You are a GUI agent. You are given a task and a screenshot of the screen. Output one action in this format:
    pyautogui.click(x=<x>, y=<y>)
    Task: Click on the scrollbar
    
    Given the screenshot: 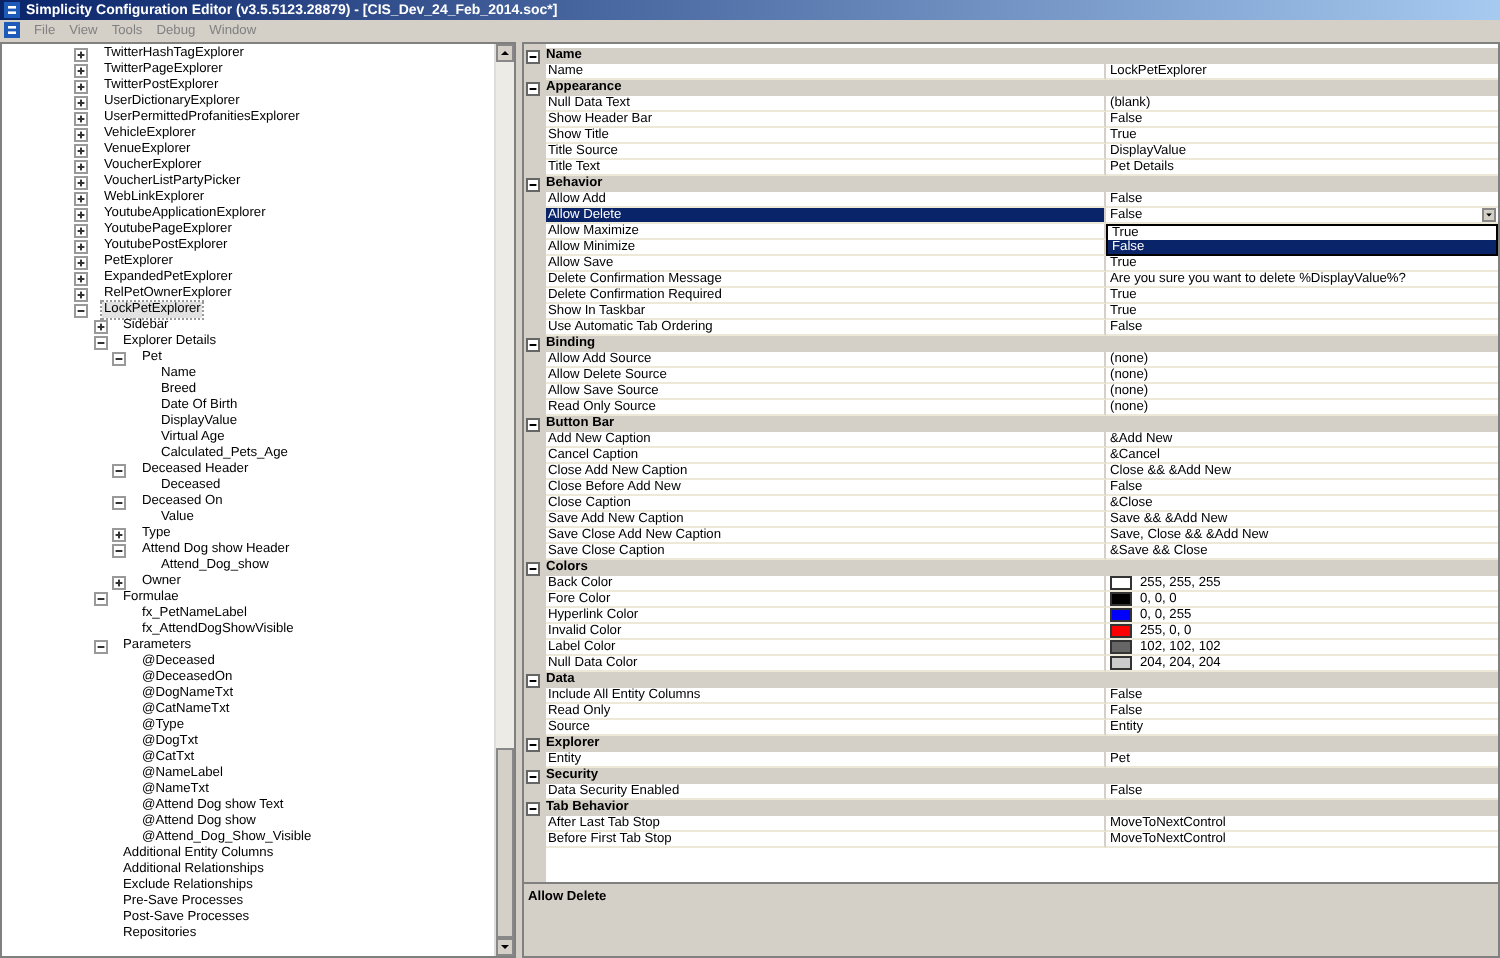 What is the action you would take?
    pyautogui.click(x=504, y=500)
    